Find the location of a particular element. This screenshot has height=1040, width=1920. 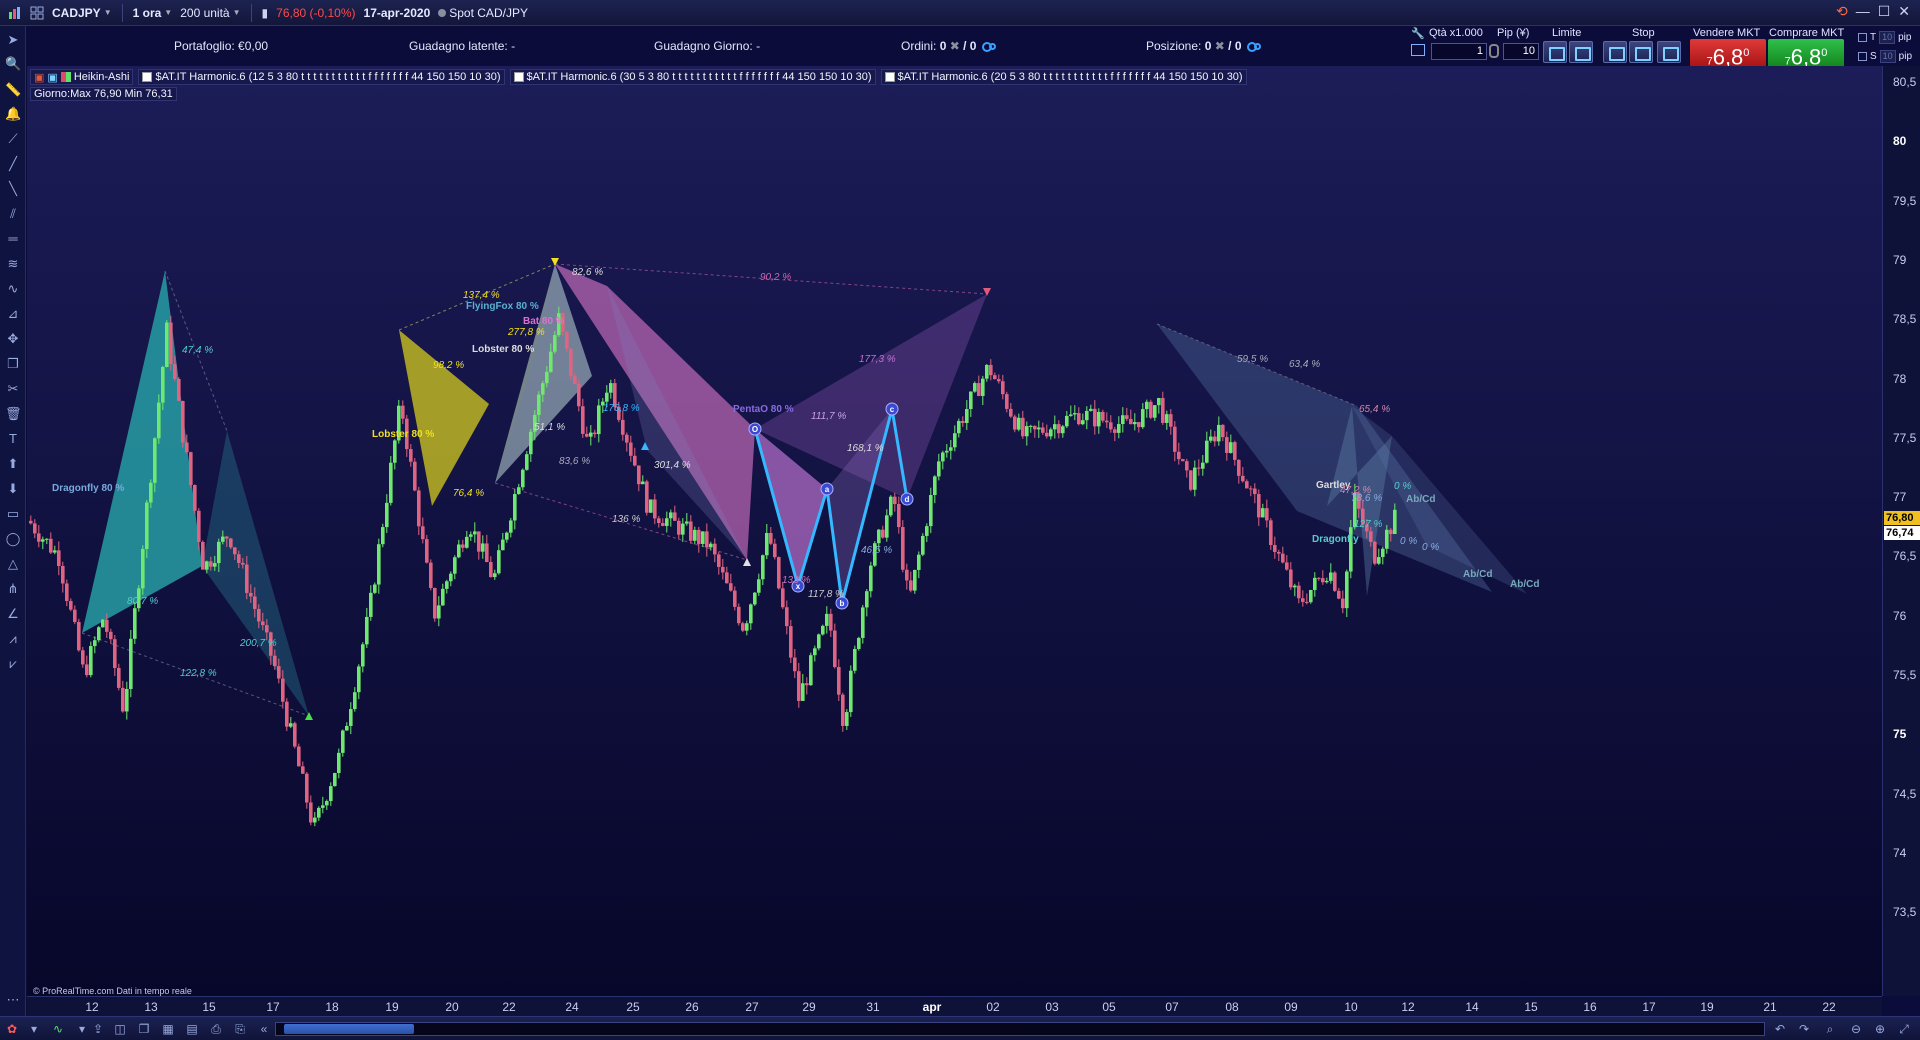

info-icon: ▮ is located at coordinates (265, 13).